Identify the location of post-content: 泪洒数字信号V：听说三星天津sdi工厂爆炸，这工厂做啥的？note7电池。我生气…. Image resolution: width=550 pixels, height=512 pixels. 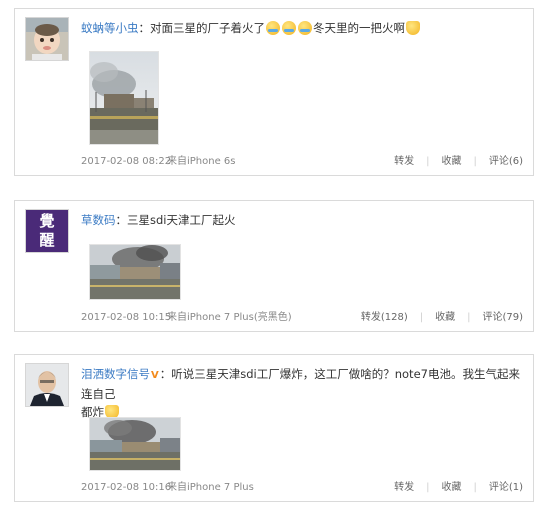
(301, 393).